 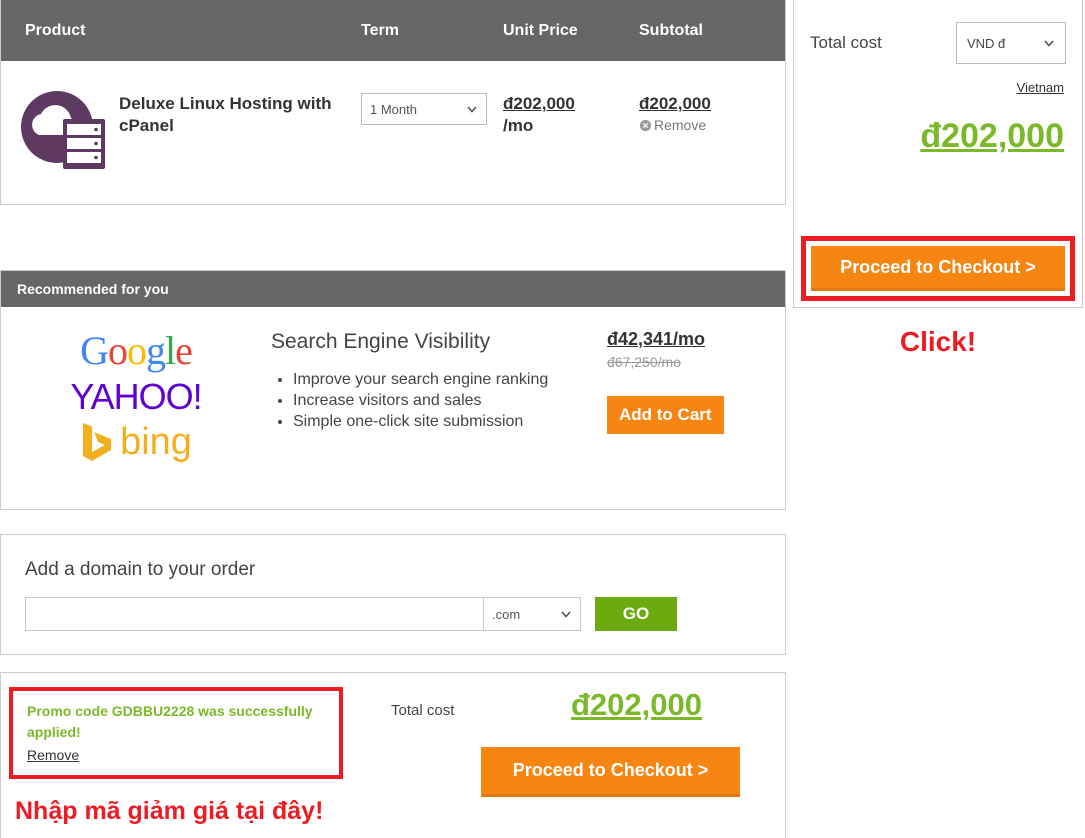 I want to click on bing-mark-icon, so click(x=97, y=442).